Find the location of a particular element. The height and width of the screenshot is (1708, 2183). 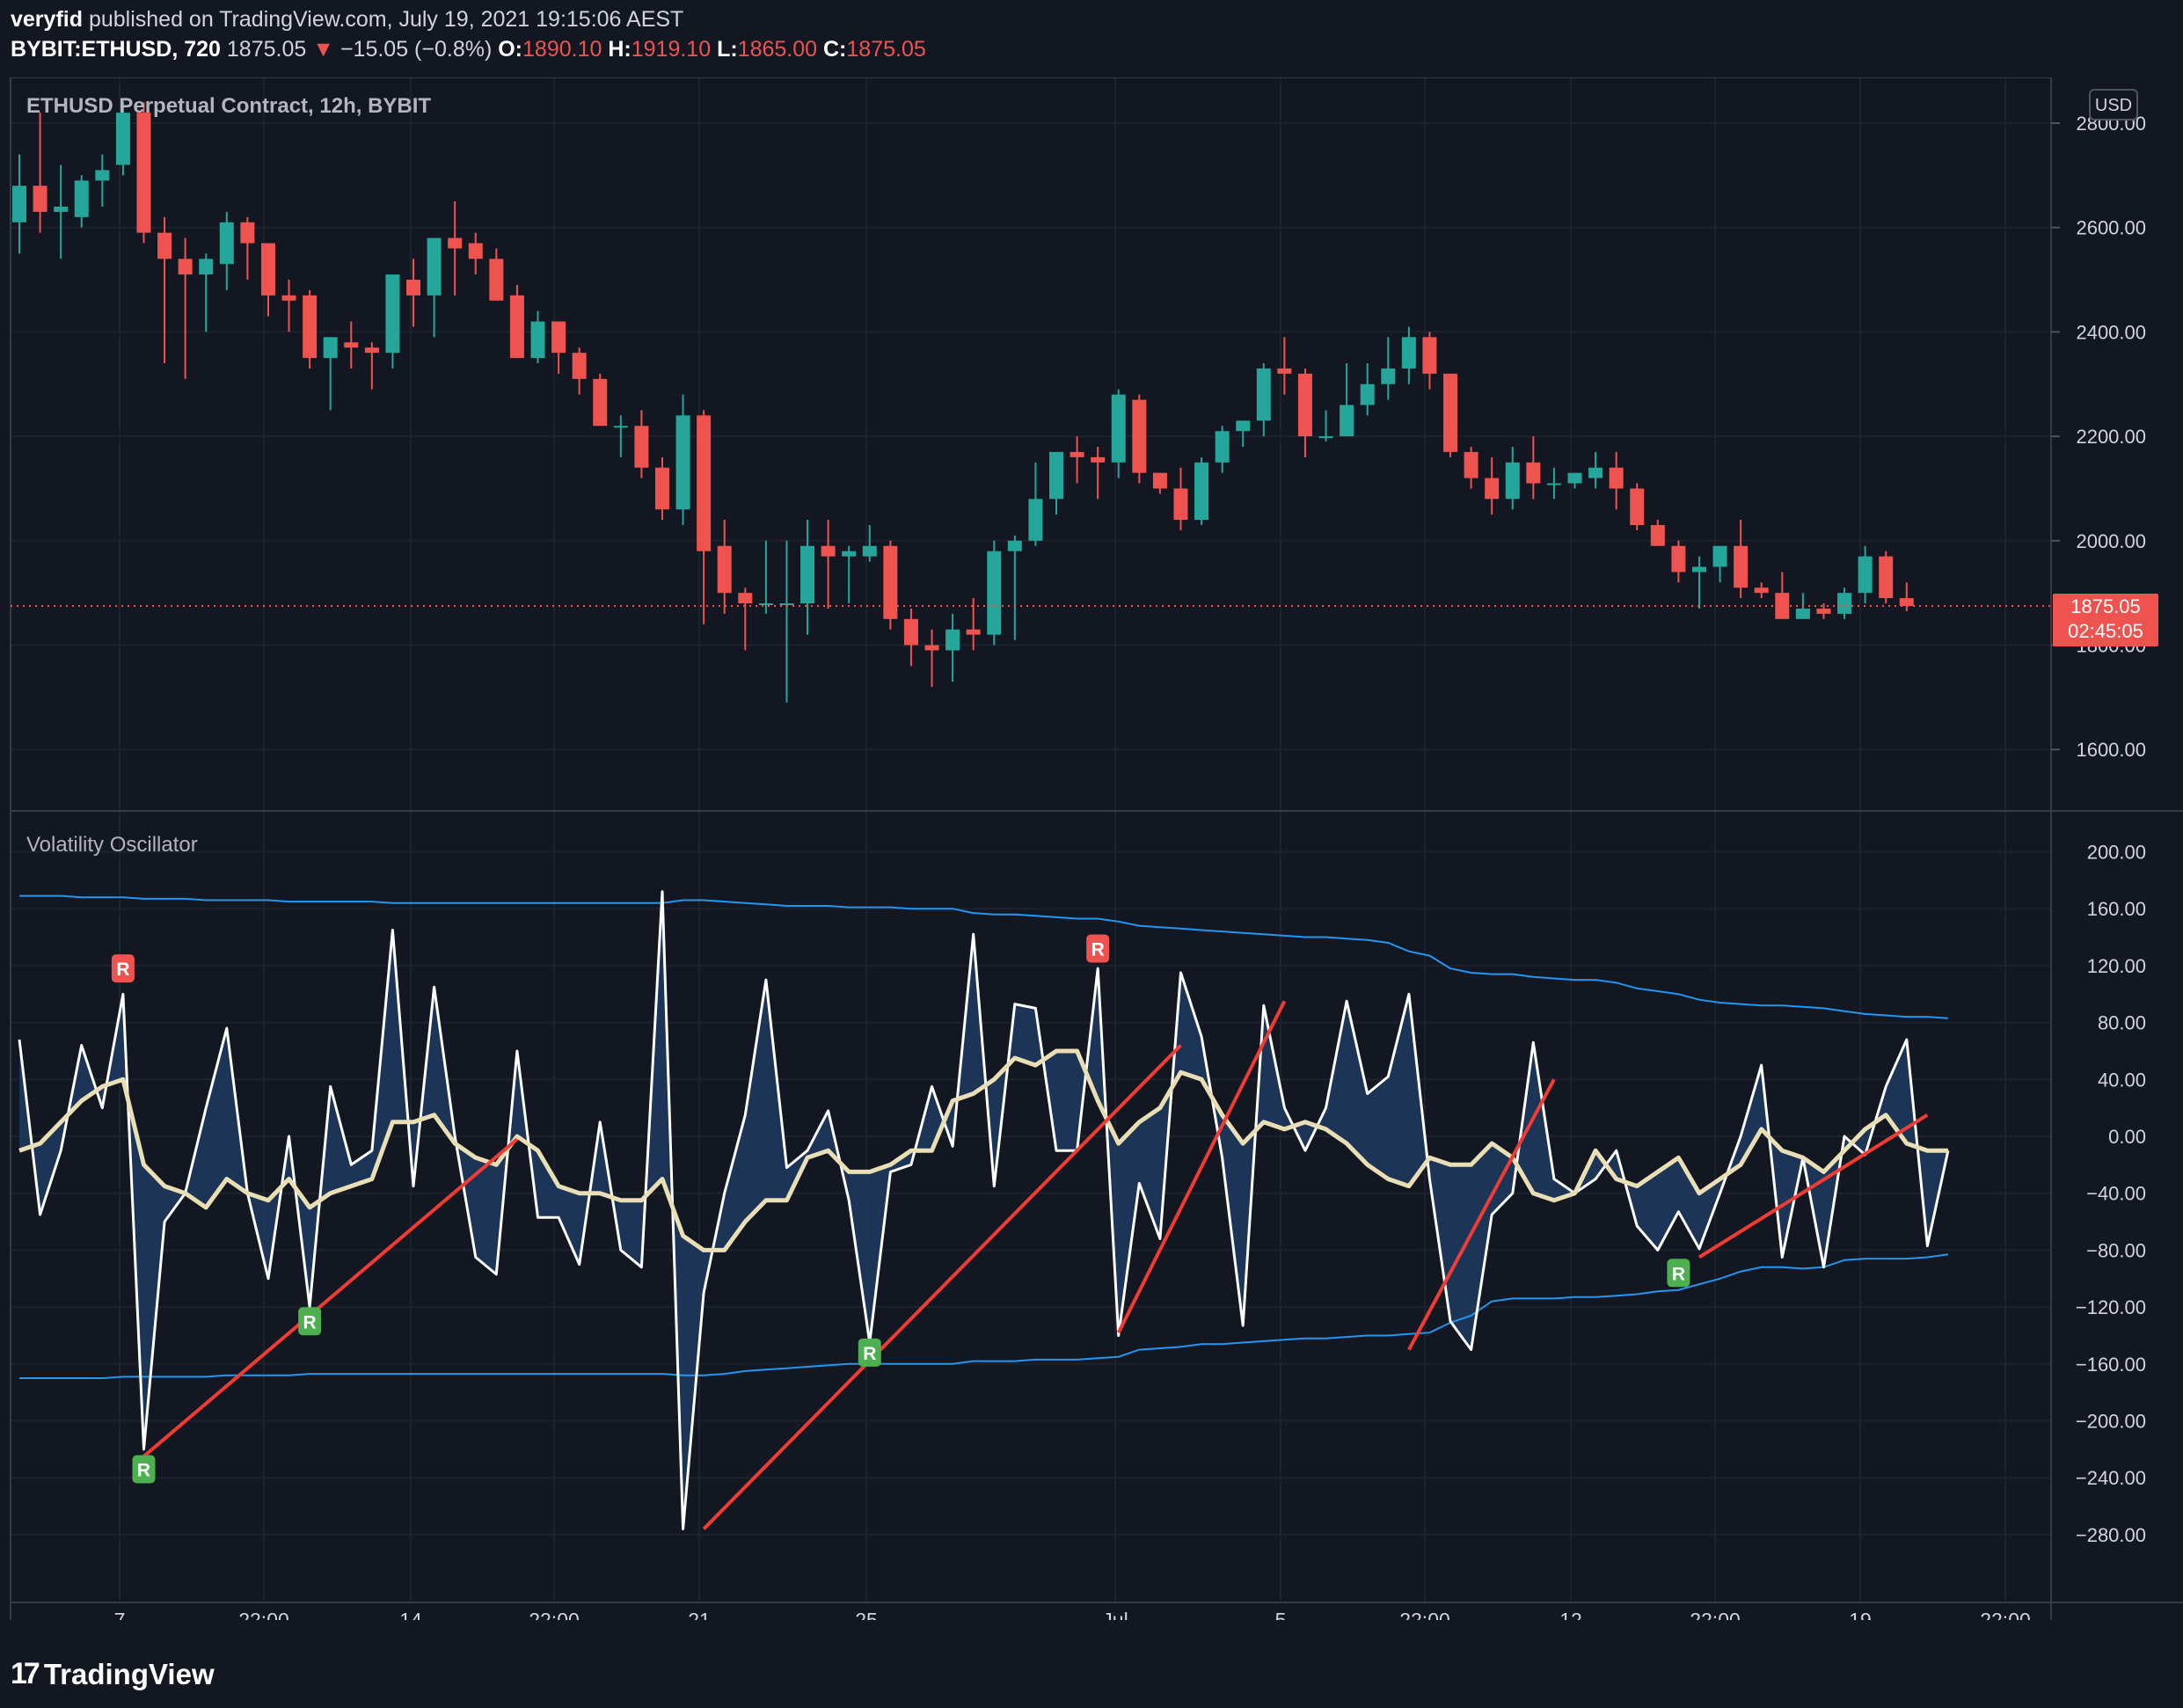

osc-tick-label: 40.00 is located at coordinates (2122, 1080).